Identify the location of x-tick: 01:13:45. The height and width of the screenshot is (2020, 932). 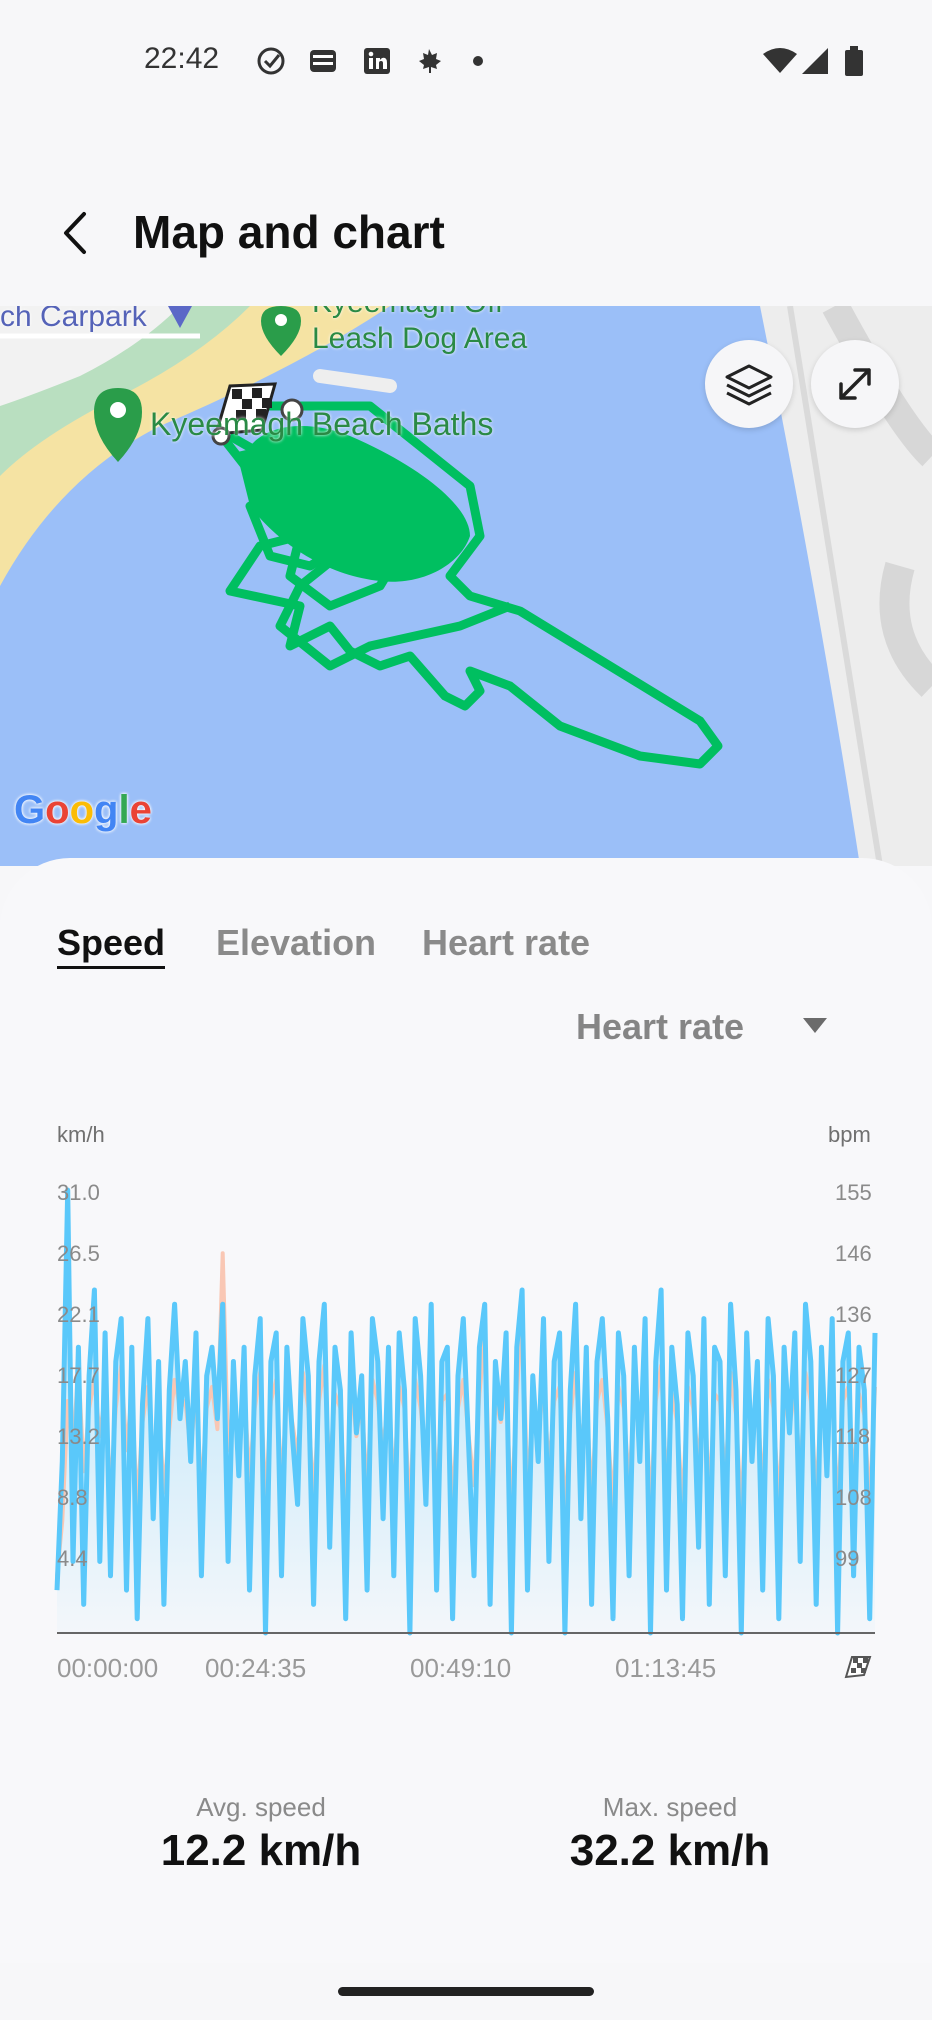
(666, 1668).